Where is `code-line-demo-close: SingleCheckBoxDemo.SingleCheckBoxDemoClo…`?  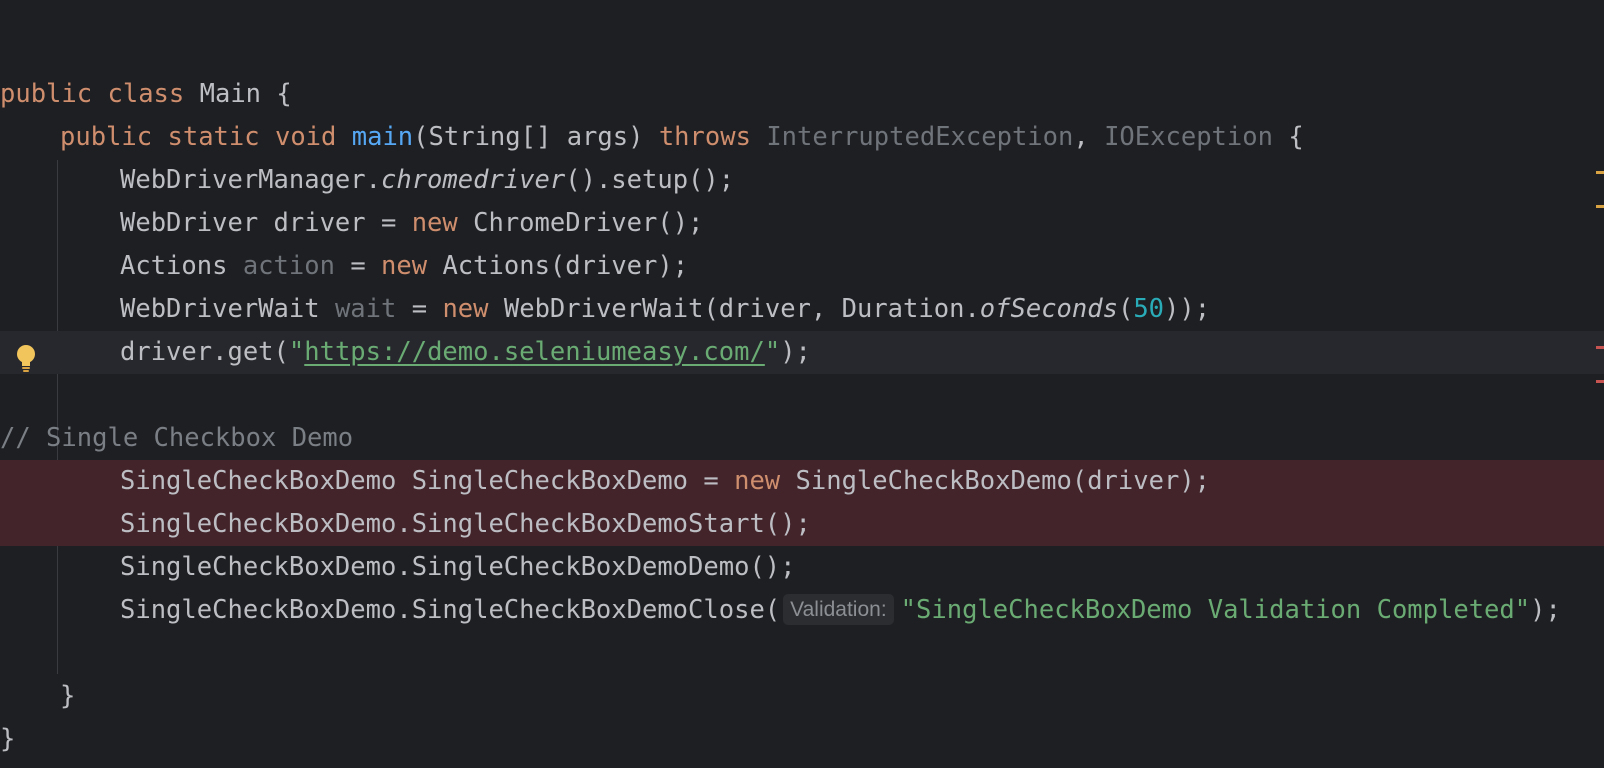
code-line-demo-close: SingleCheckBoxDemo.SingleCheckBoxDemoClo… is located at coordinates (802, 610).